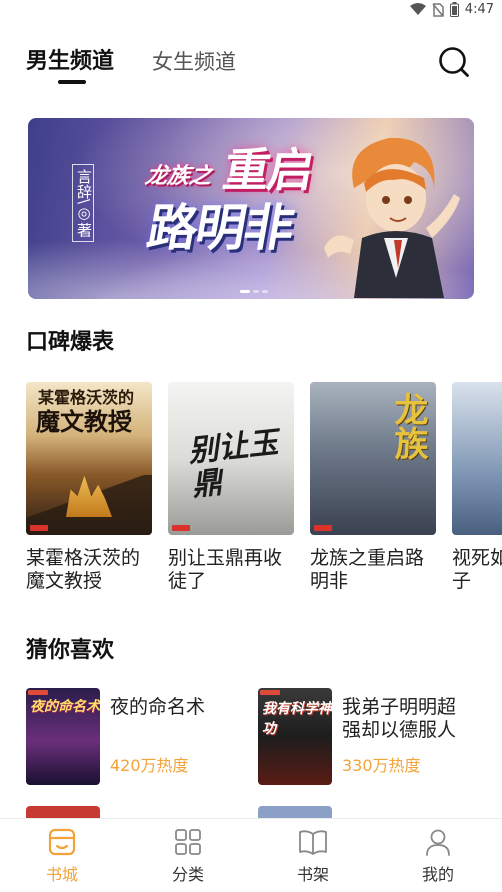 This screenshot has width=502, height=892. Describe the element at coordinates (72, 82) in the screenshot. I see `active-tab-indicator` at that location.